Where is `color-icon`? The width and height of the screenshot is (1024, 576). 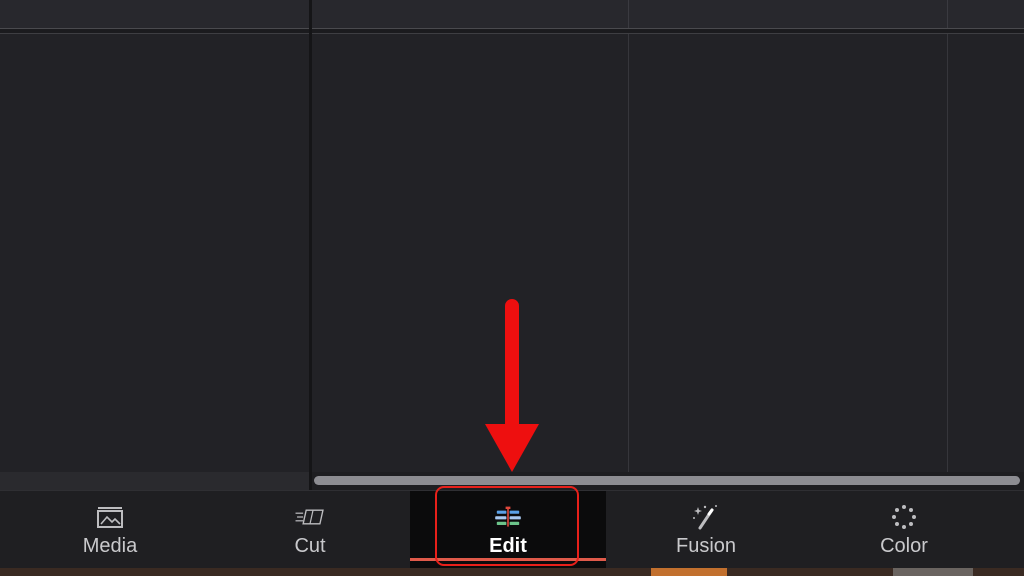
color-icon is located at coordinates (904, 517).